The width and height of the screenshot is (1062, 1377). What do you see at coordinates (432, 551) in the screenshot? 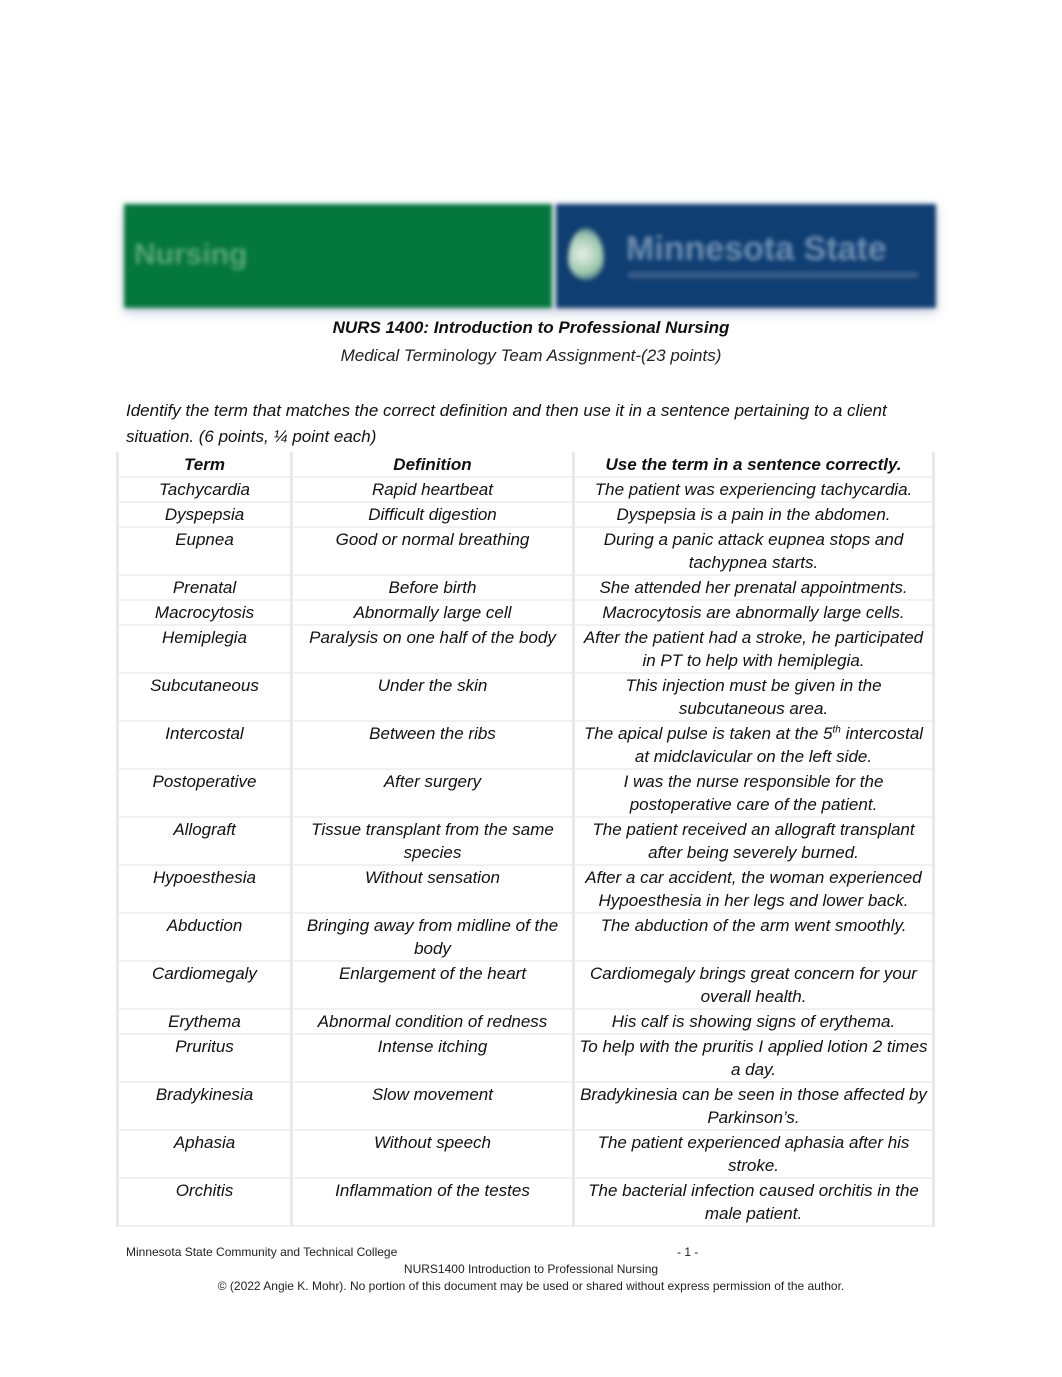
I see `cell-definition: Good or normal breathing` at bounding box center [432, 551].